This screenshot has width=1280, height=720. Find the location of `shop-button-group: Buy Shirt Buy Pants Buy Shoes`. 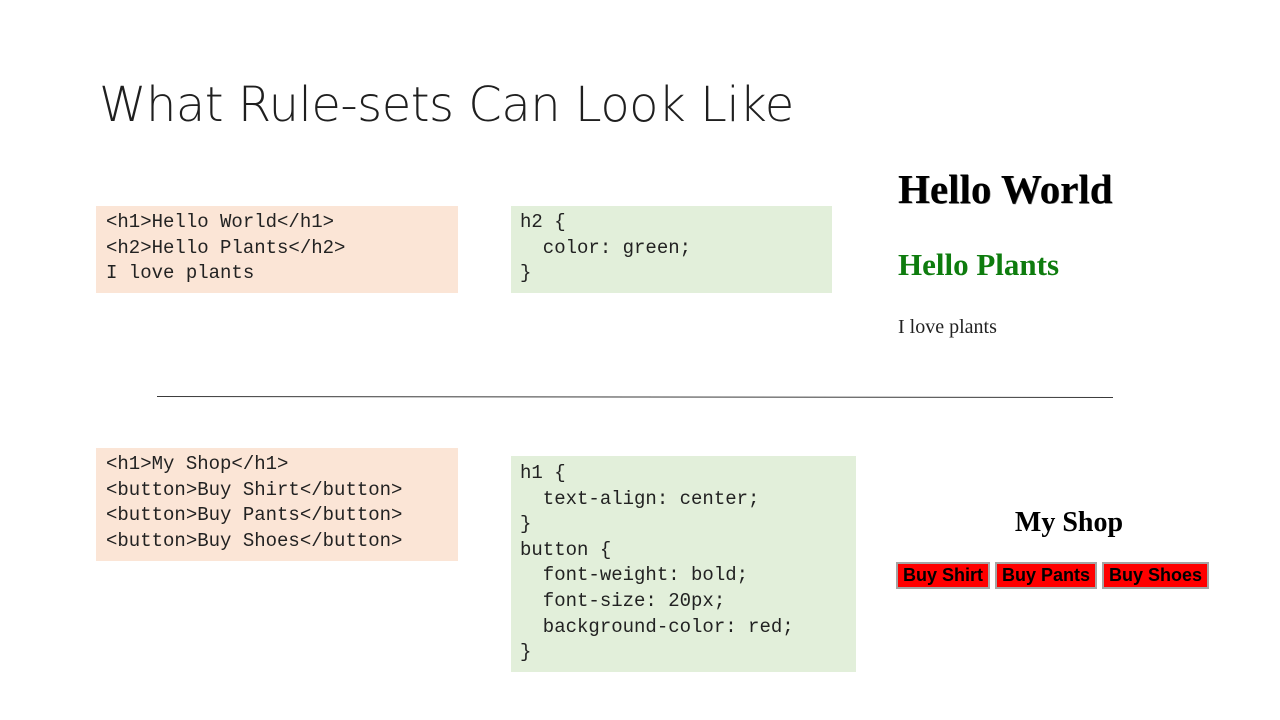

shop-button-group: Buy Shirt Buy Pants Buy Shoes is located at coordinates (1053, 575).